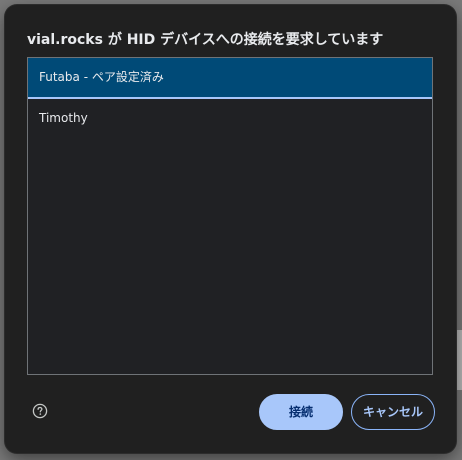 This screenshot has width=462, height=460. Describe the element at coordinates (230, 118) in the screenshot. I see `device-item-timothy: Timothy` at that location.